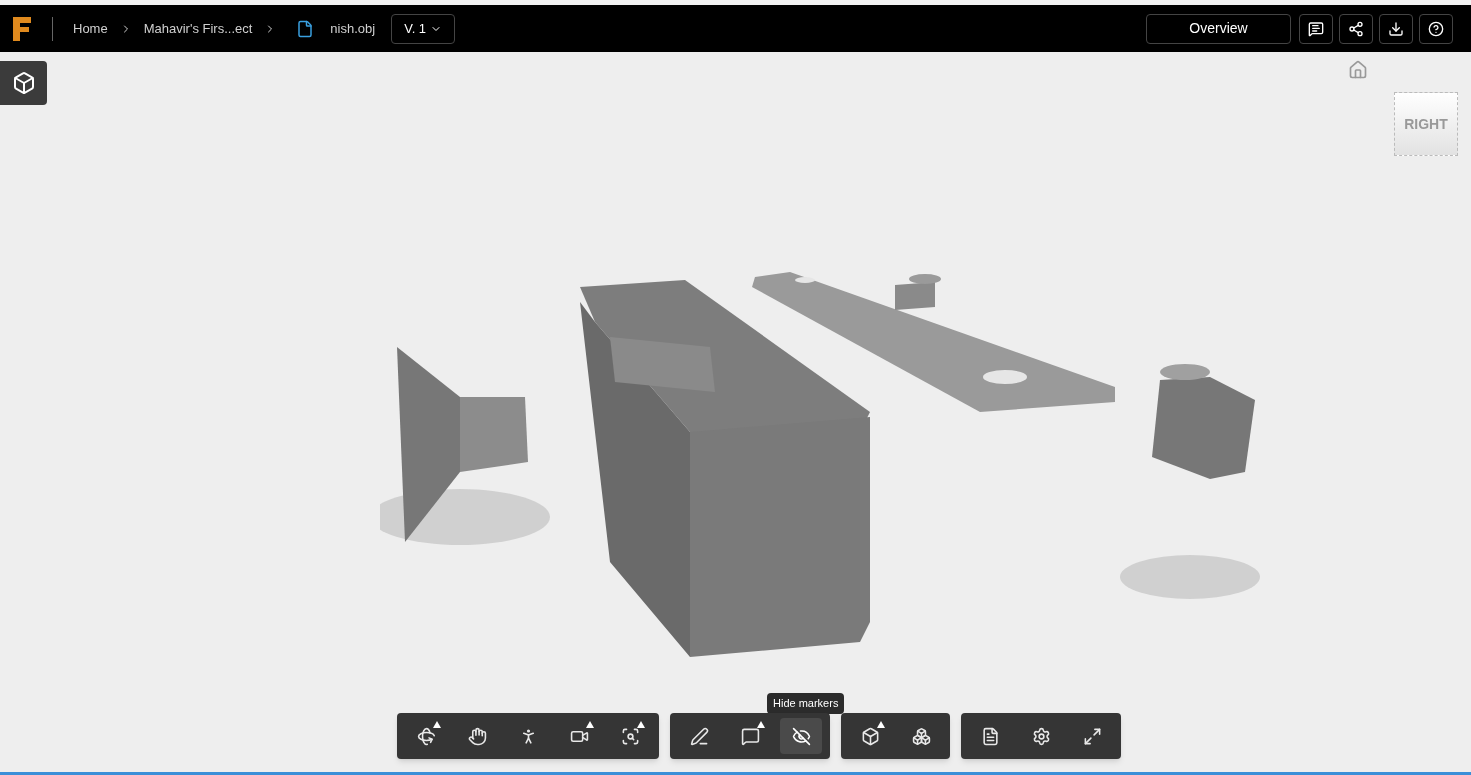  What do you see at coordinates (806, 703) in the screenshot?
I see `tooltip: Hide markers` at bounding box center [806, 703].